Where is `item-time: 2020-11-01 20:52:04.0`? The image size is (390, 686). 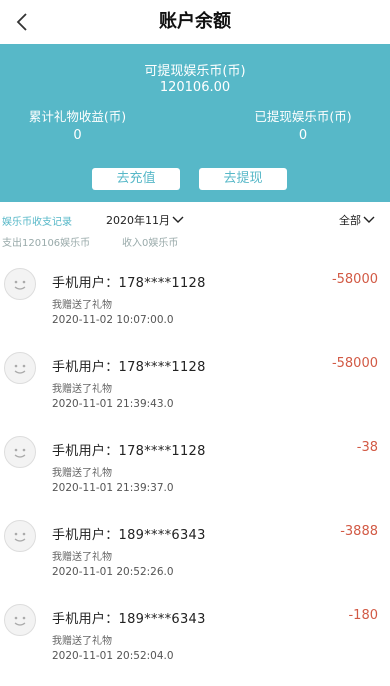
item-time: 2020-11-01 20:52:04.0 is located at coordinates (113, 656).